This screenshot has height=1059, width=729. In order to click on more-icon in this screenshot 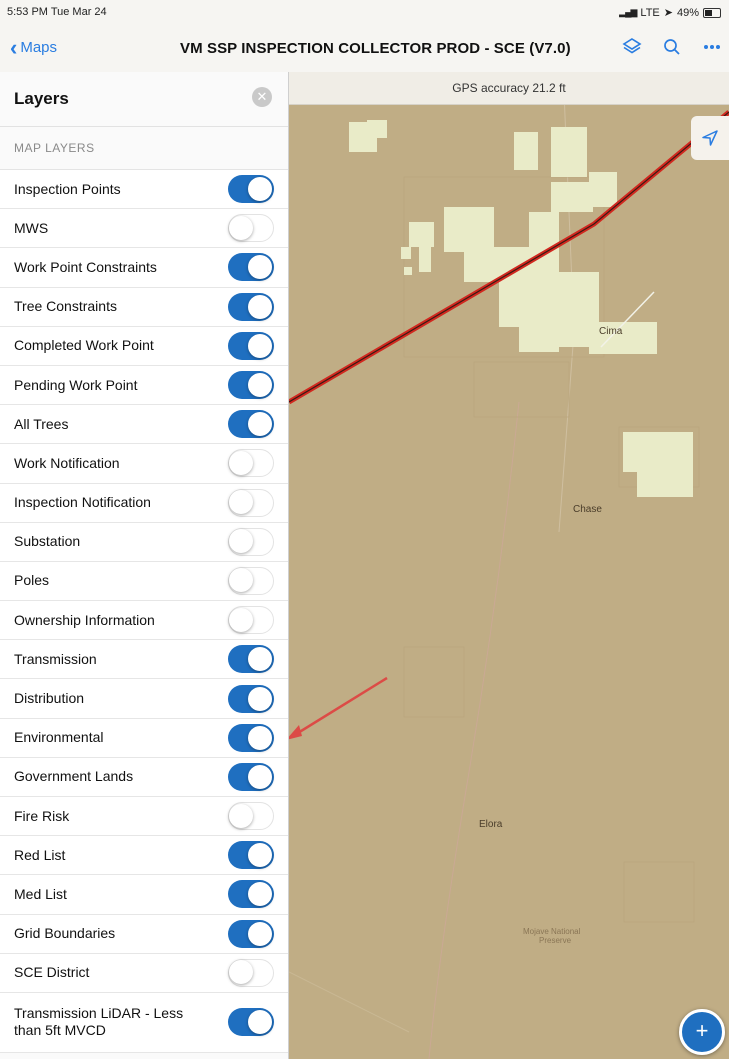, I will do `click(712, 47)`.